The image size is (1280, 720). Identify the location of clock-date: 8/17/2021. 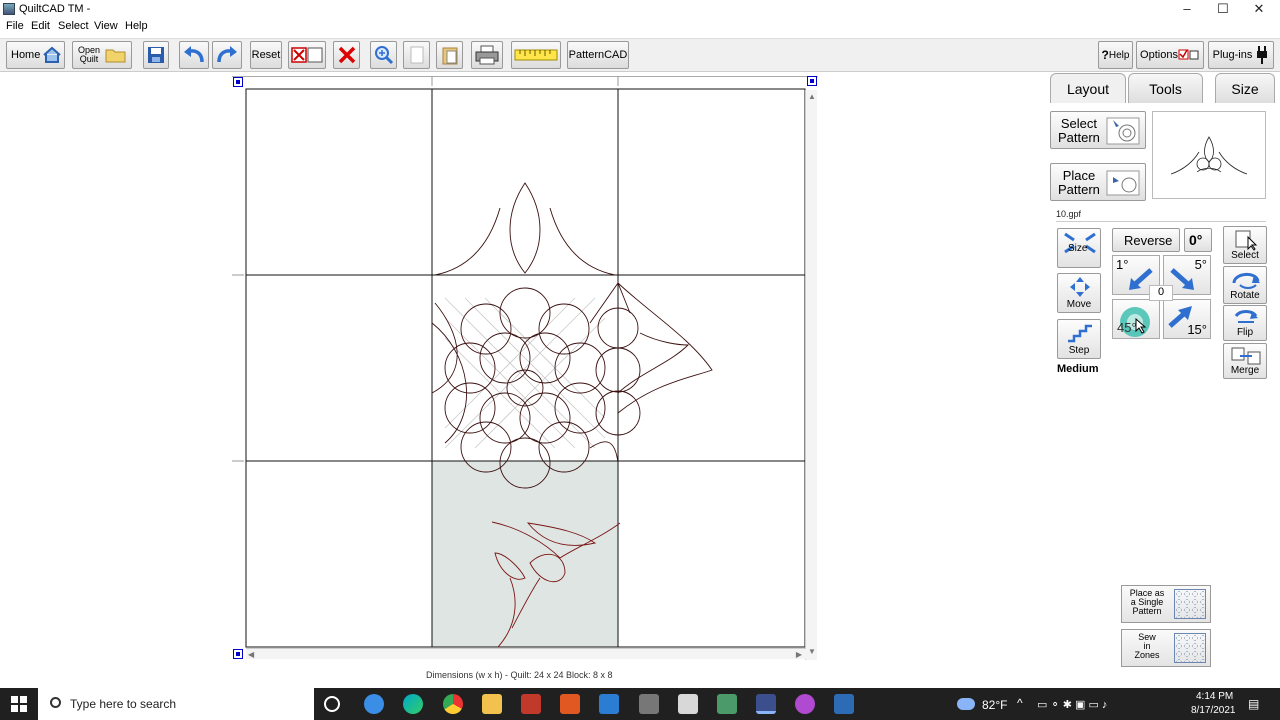
(1213, 710).